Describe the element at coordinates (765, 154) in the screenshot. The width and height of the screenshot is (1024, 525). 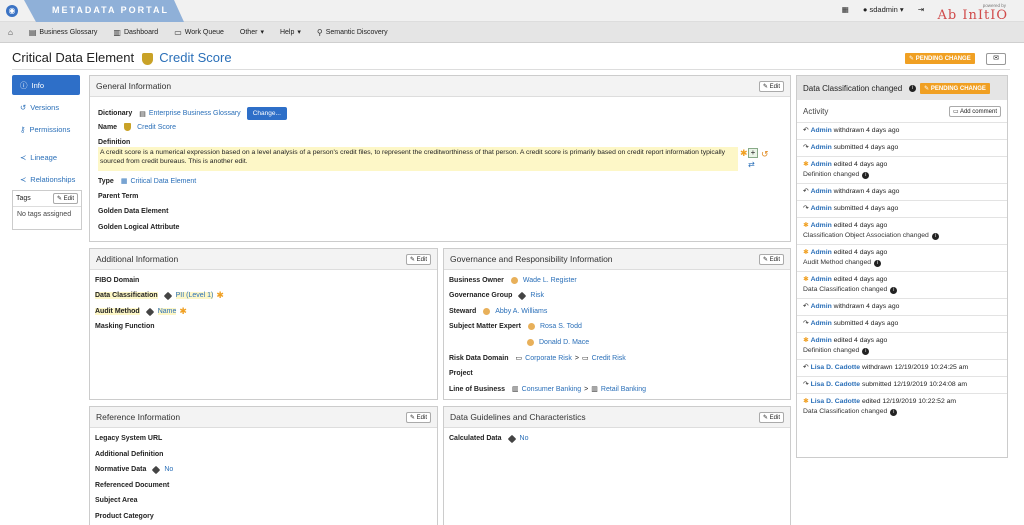
I see `undo-icon: ↺` at that location.